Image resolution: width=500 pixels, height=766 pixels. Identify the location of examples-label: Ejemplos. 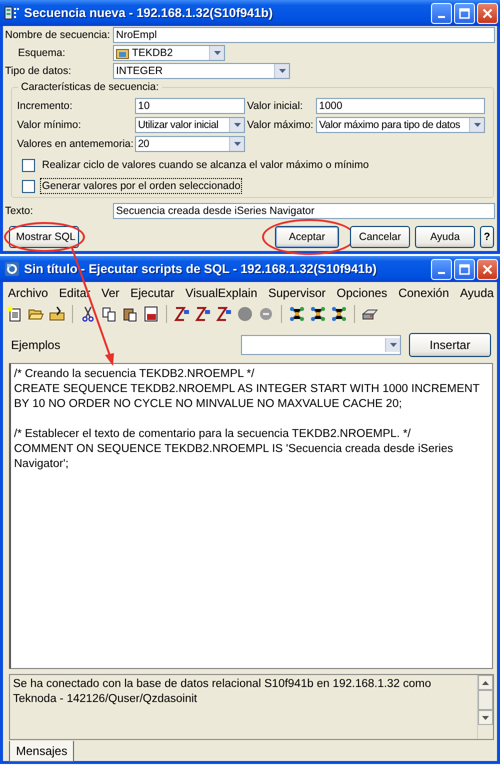
(35, 345).